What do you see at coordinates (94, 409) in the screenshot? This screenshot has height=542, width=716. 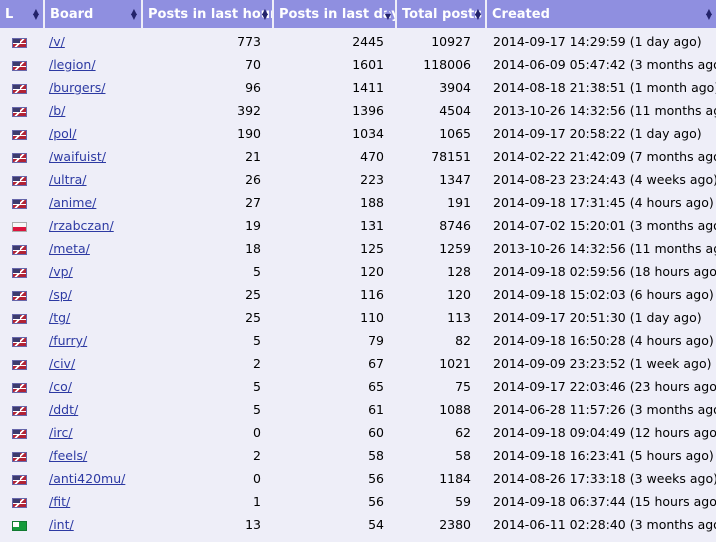 I see `board-cell: /ddt/` at bounding box center [94, 409].